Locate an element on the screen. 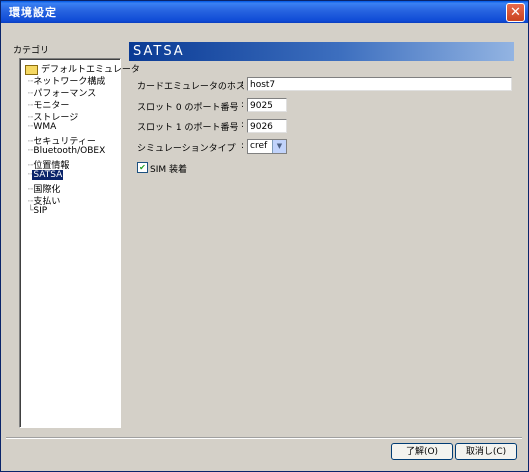 This screenshot has width=529, height=472. panel-header: SATSA is located at coordinates (321, 51).